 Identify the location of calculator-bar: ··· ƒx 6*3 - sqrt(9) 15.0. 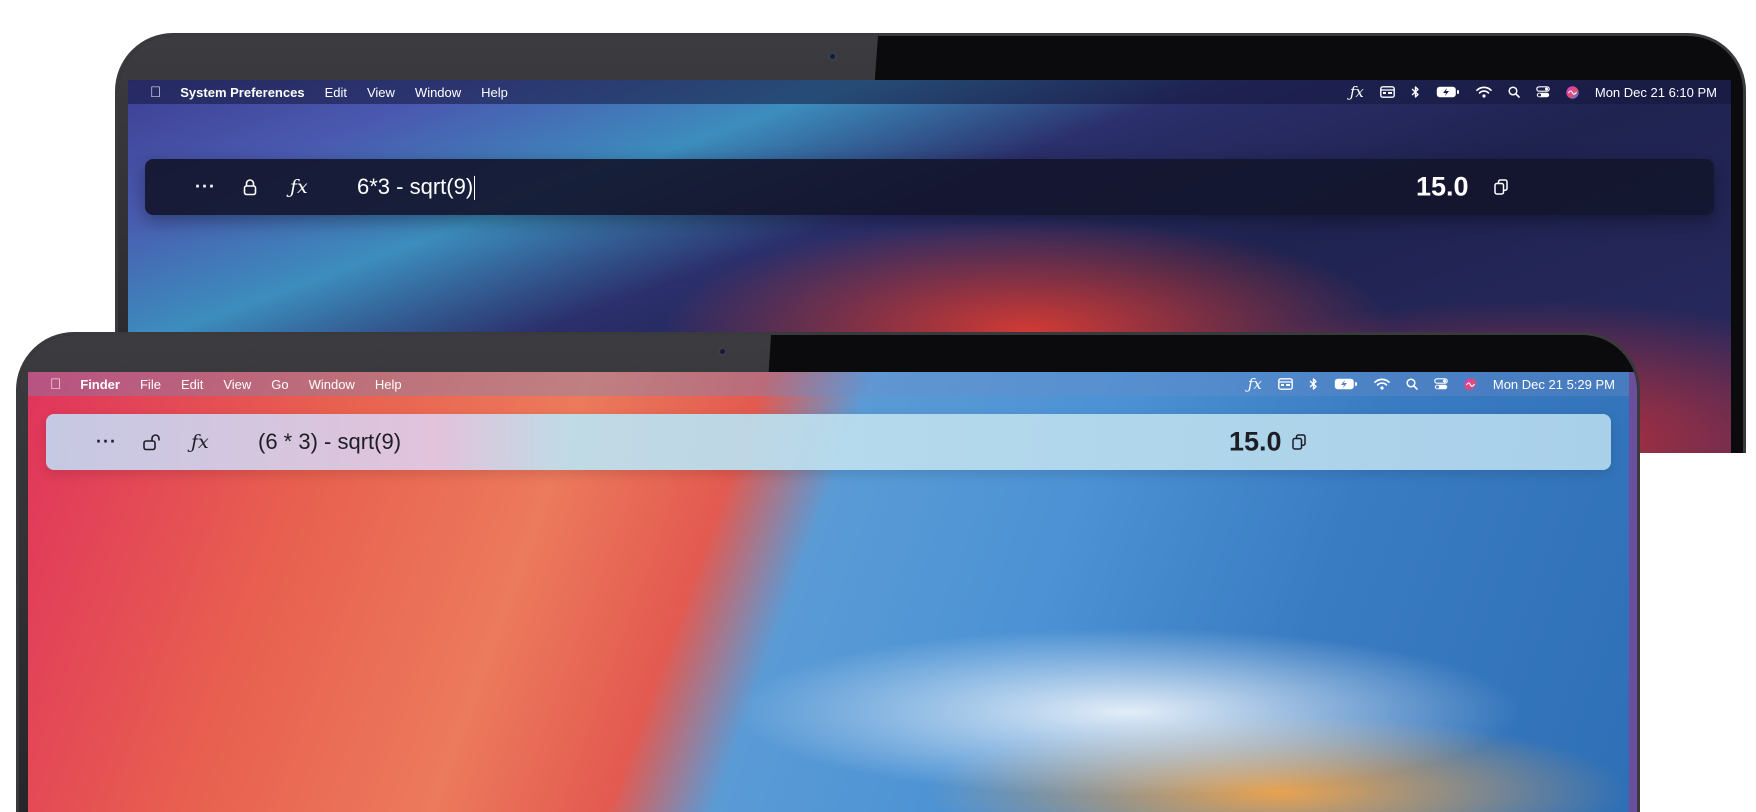
(929, 187).